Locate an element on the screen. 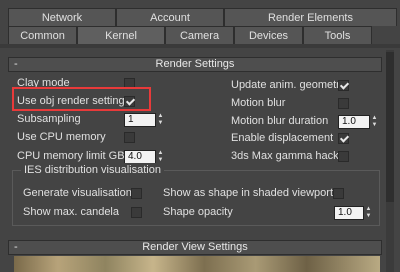 The image size is (400, 272). render-view-settings-title: Render View Settings is located at coordinates (195, 247).